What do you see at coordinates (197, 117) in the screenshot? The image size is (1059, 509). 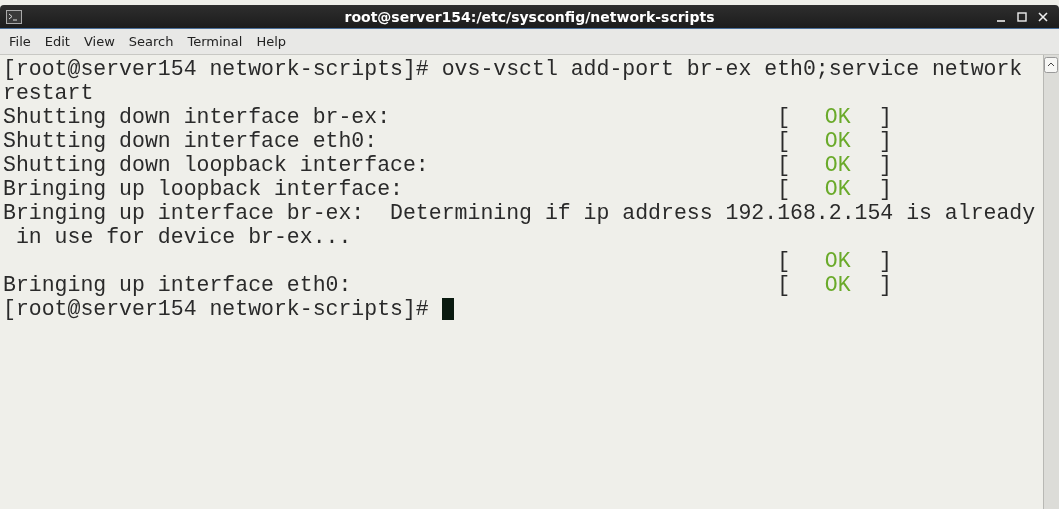 I see `terminal-line: Shutting down interface br-ex:` at bounding box center [197, 117].